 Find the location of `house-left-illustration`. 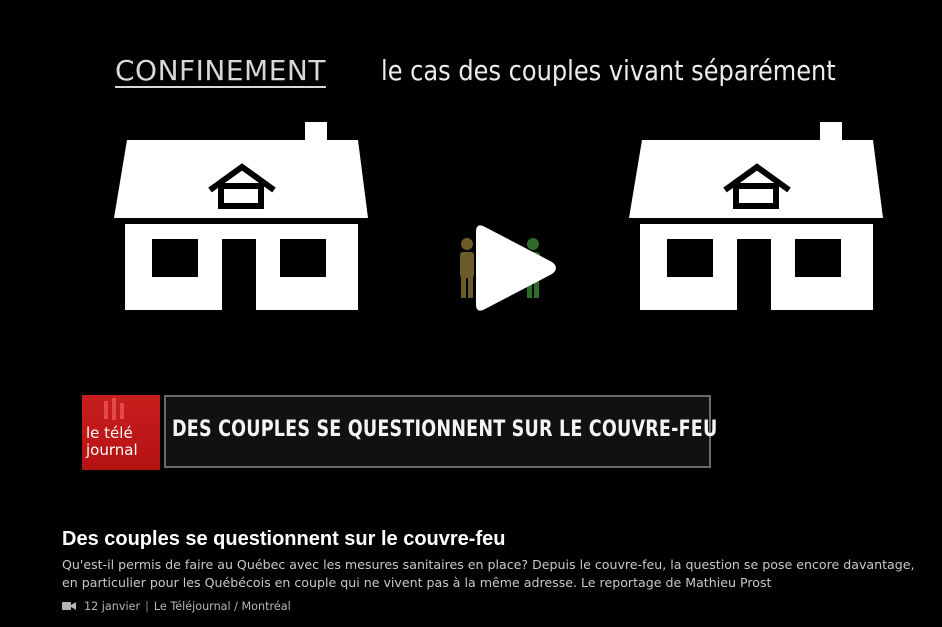

house-left-illustration is located at coordinates (241, 216).